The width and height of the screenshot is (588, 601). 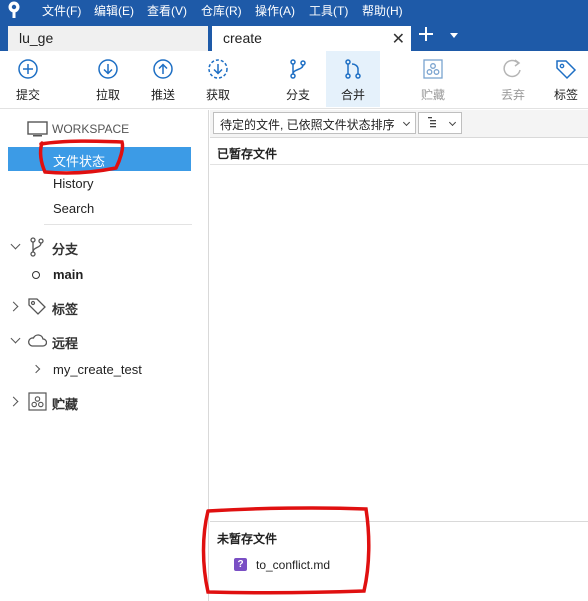 What do you see at coordinates (353, 69) in the screenshot?
I see `merge-icon` at bounding box center [353, 69].